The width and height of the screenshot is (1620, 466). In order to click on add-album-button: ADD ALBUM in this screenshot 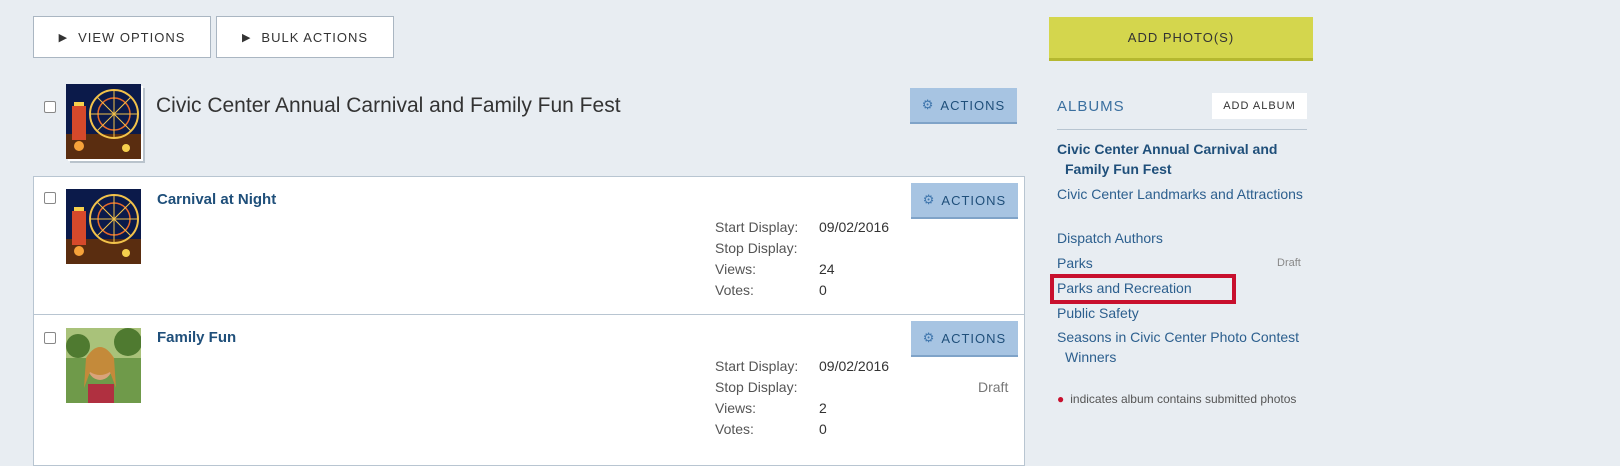, I will do `click(1259, 106)`.